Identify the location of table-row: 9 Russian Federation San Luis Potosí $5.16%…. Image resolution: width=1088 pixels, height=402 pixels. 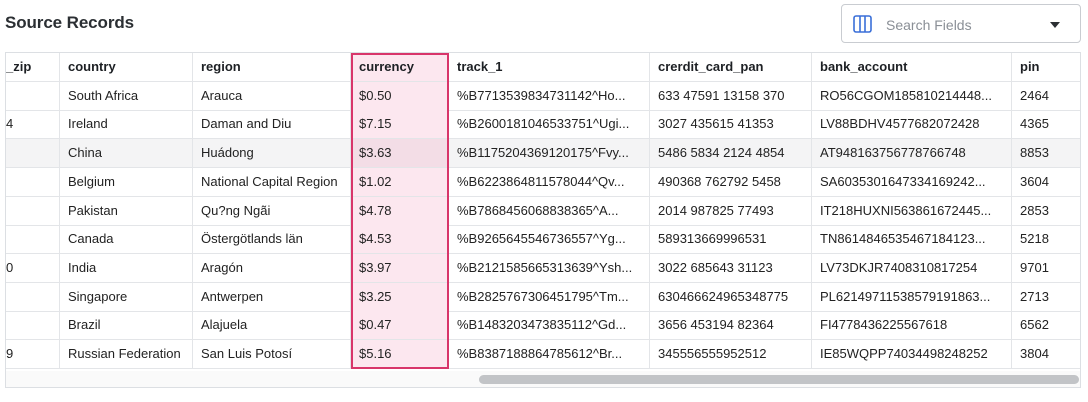
(543, 354).